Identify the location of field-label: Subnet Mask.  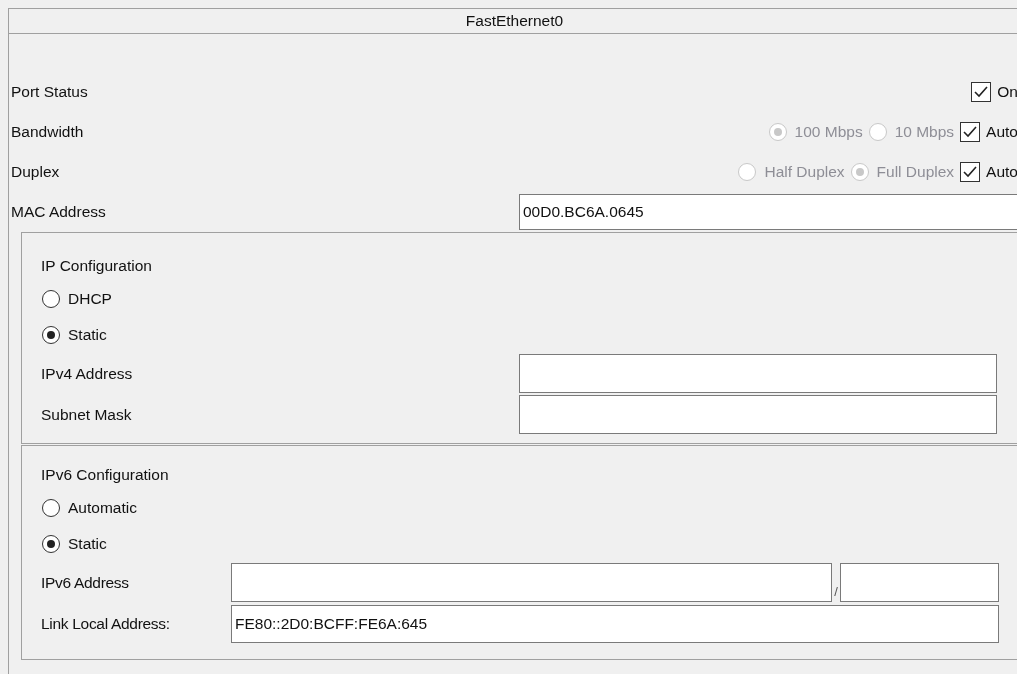
(86, 414).